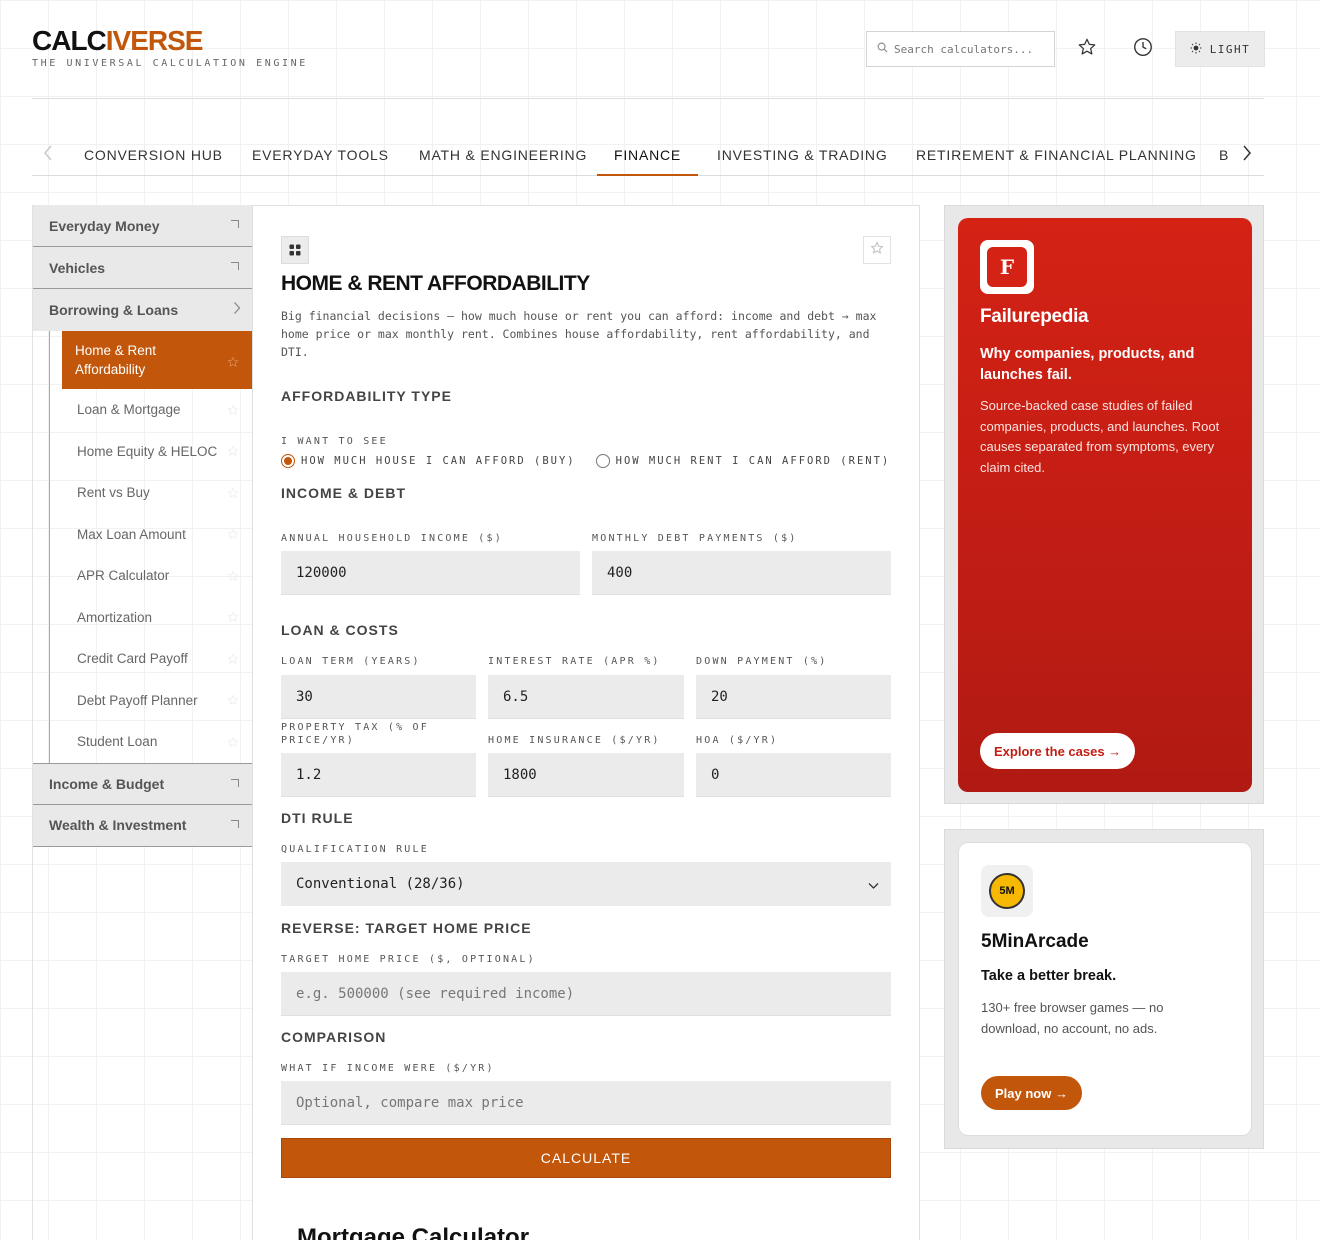  What do you see at coordinates (430, 573) in the screenshot?
I see `annual-income-input` at bounding box center [430, 573].